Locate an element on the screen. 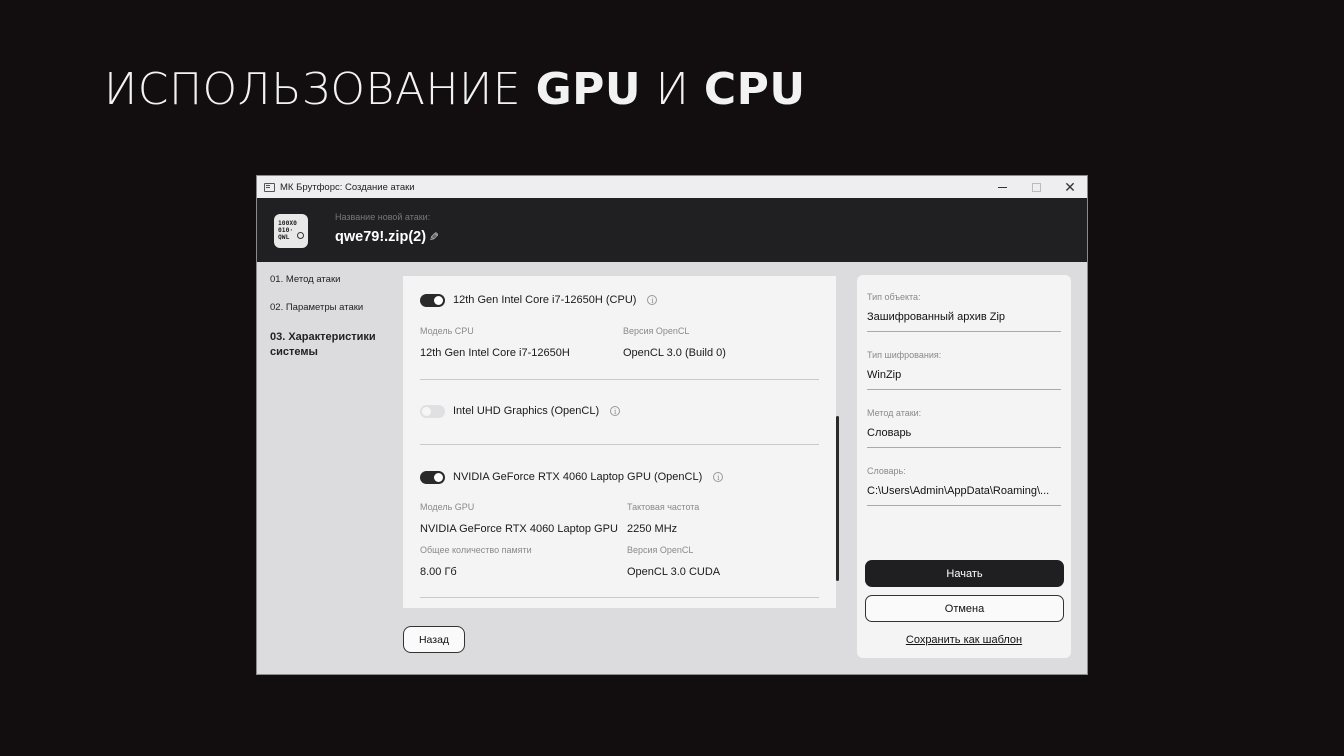  slide-title: ИСПОЛЬЗОВАНИЕ GPU И CPU is located at coordinates (455, 89).